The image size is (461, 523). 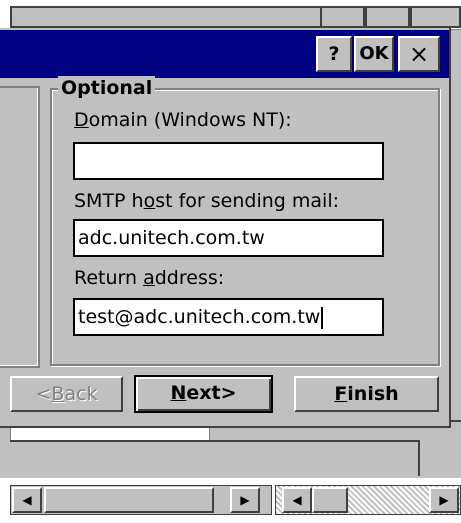 I want to click on return-address-label: Return address:, so click(x=149, y=278).